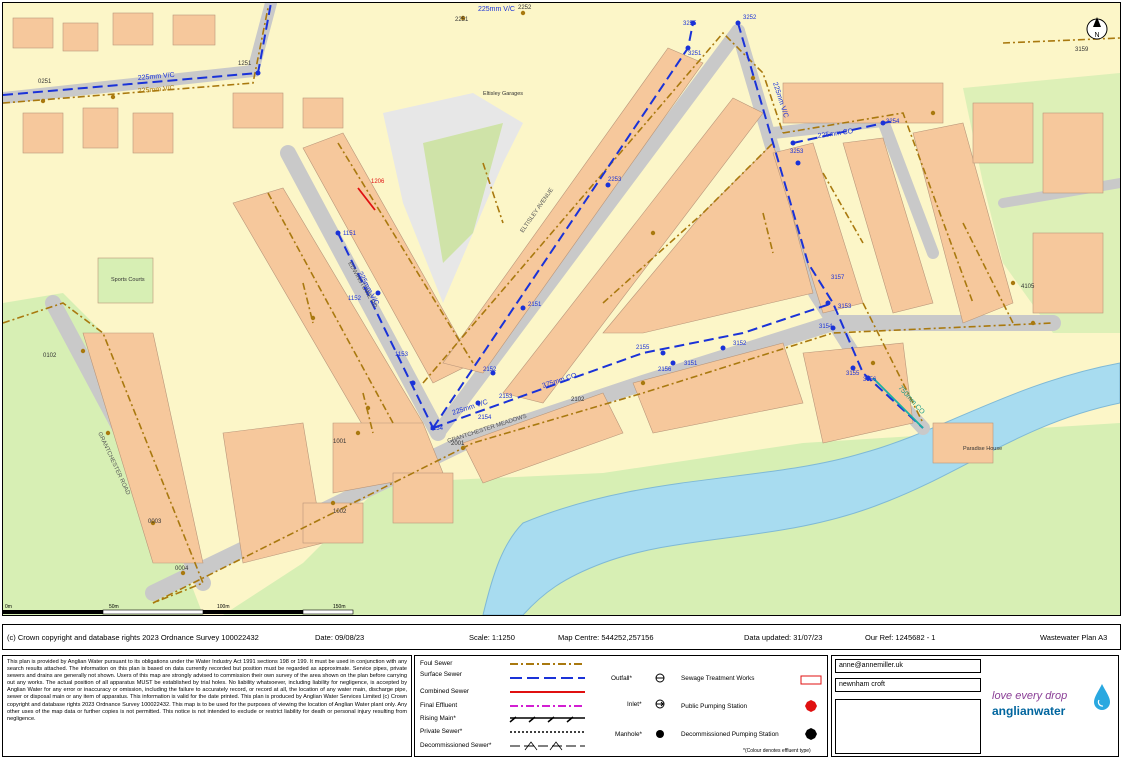  Describe the element at coordinates (900, 637) in the screenshot. I see `reference-text: Our Ref: 1245682 - 1` at that location.